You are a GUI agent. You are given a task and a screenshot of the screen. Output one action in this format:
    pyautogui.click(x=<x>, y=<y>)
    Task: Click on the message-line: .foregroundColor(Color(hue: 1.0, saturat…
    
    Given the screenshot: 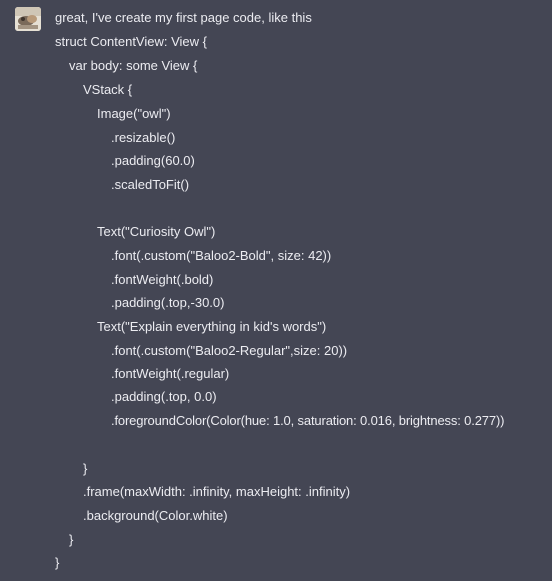 What is the action you would take?
    pyautogui.click(x=308, y=420)
    